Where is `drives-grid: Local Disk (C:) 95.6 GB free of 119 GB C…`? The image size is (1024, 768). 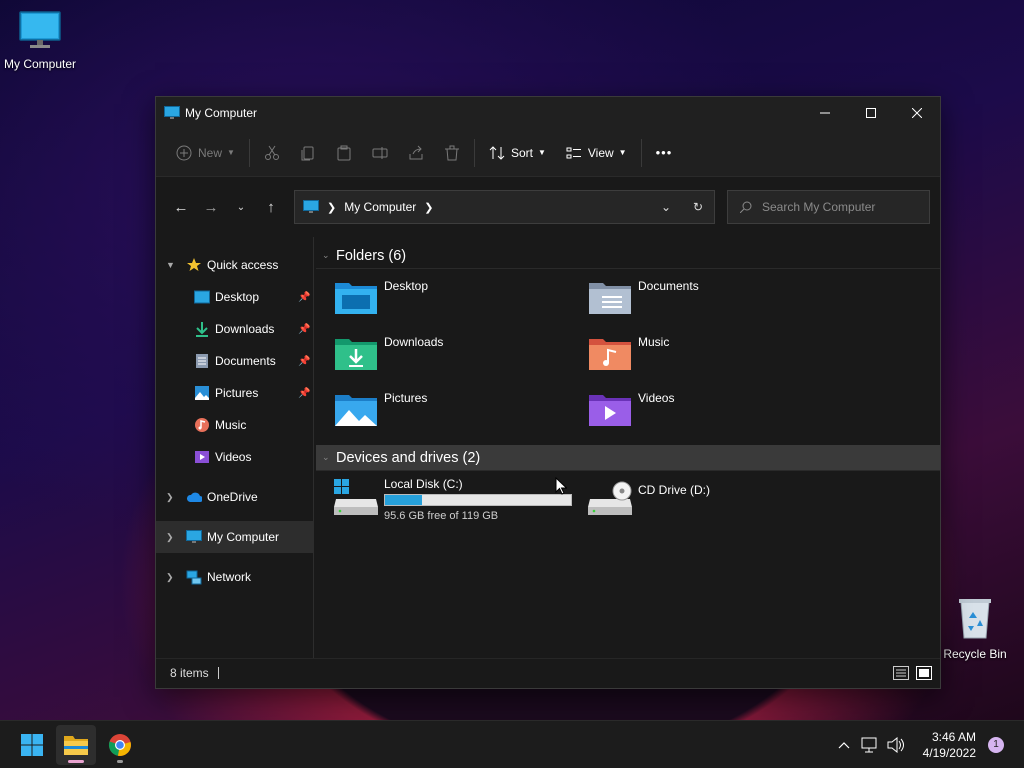 drives-grid: Local Disk (C:) 95.6 GB free of 119 GB C… is located at coordinates (628, 500).